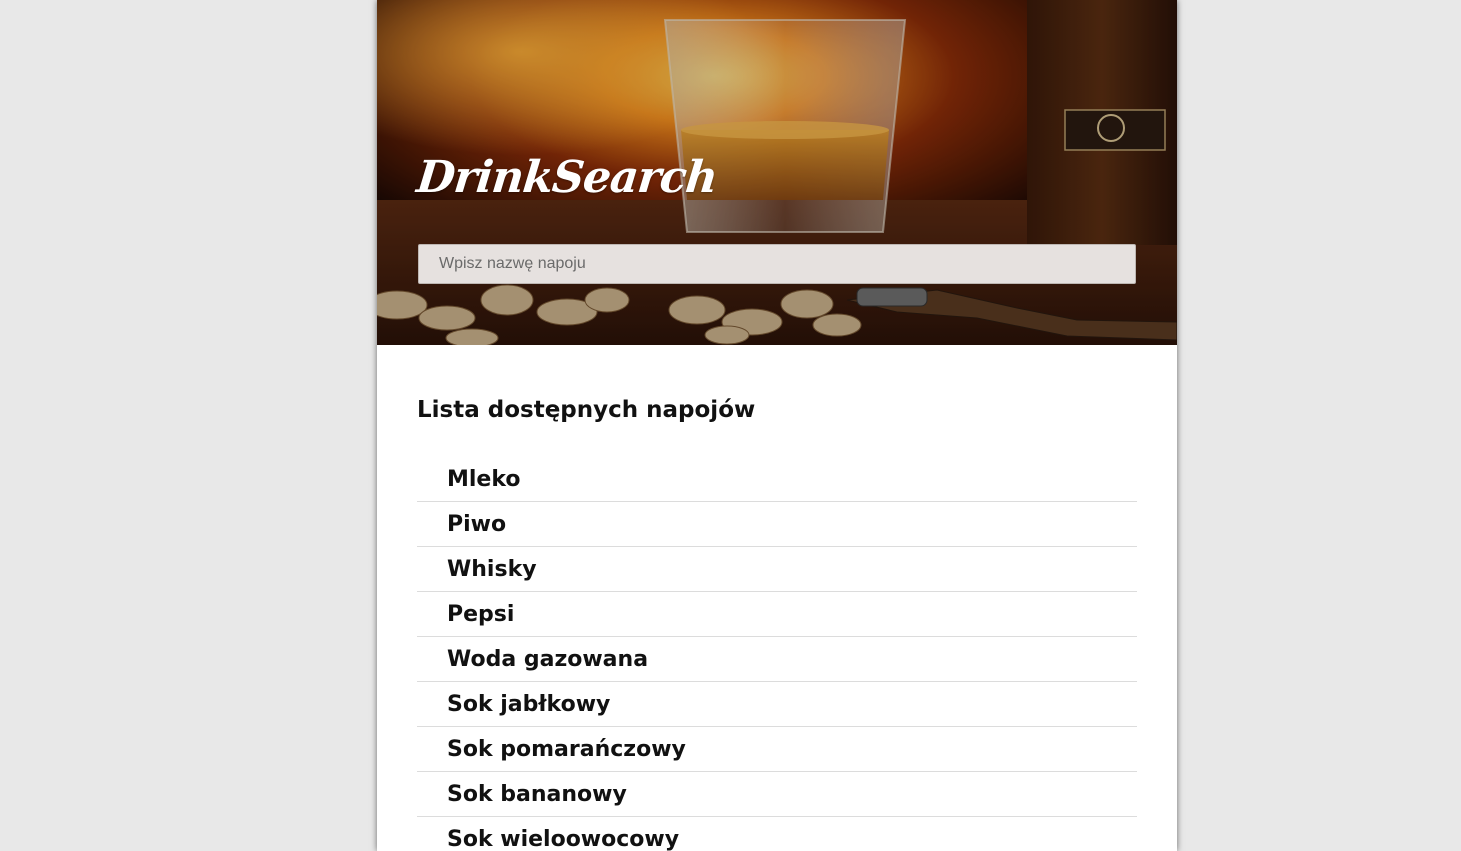 The width and height of the screenshot is (1461, 851). Describe the element at coordinates (777, 704) in the screenshot. I see `drink-list-item: Sok jabłkowy` at that location.